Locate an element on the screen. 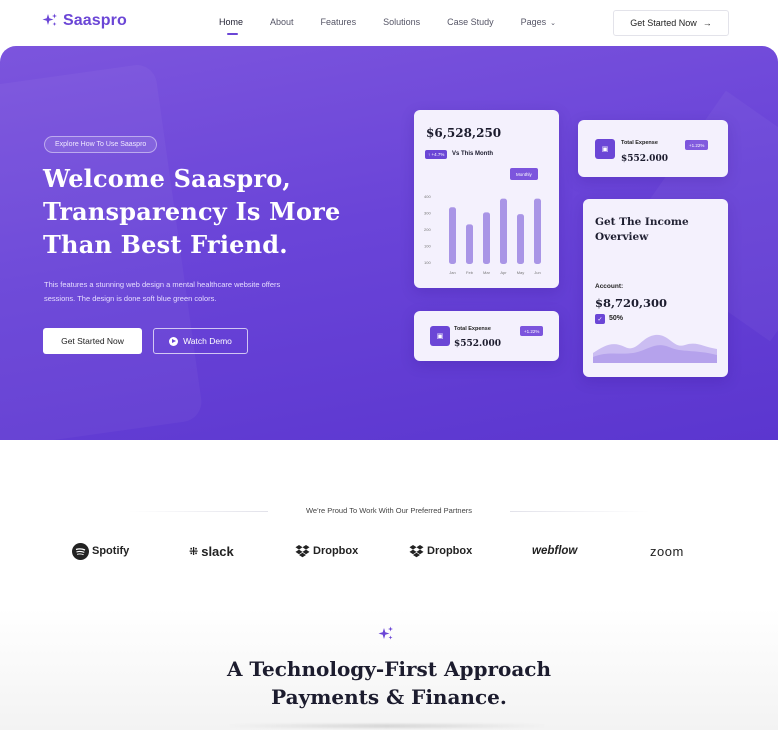  nav-features: Features is located at coordinates (339, 22).